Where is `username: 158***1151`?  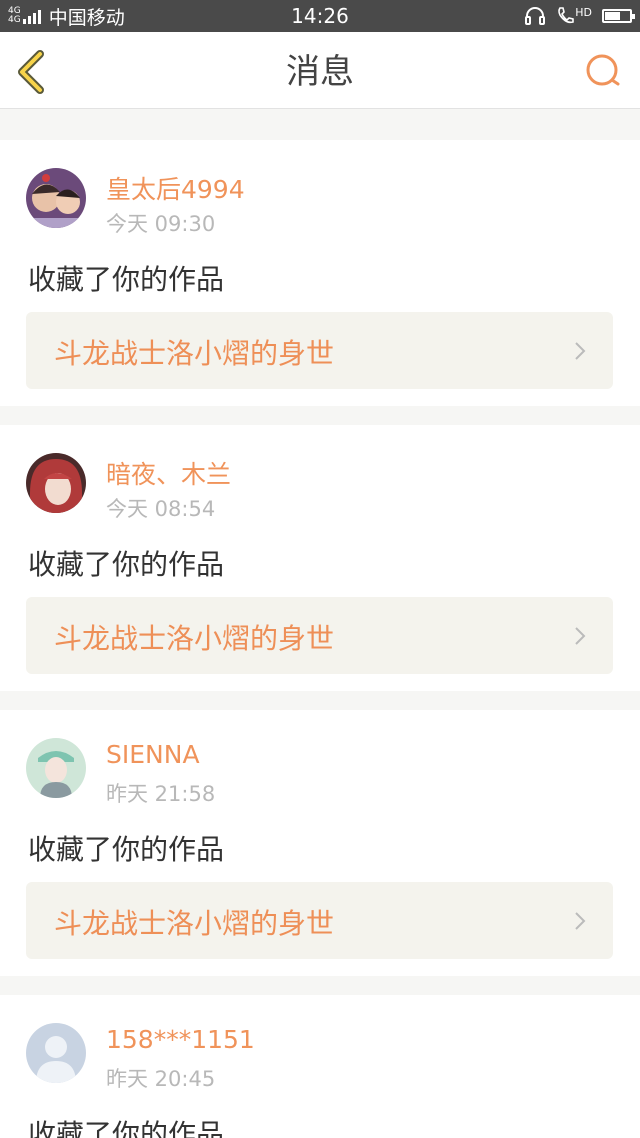 username: 158***1151 is located at coordinates (180, 1039).